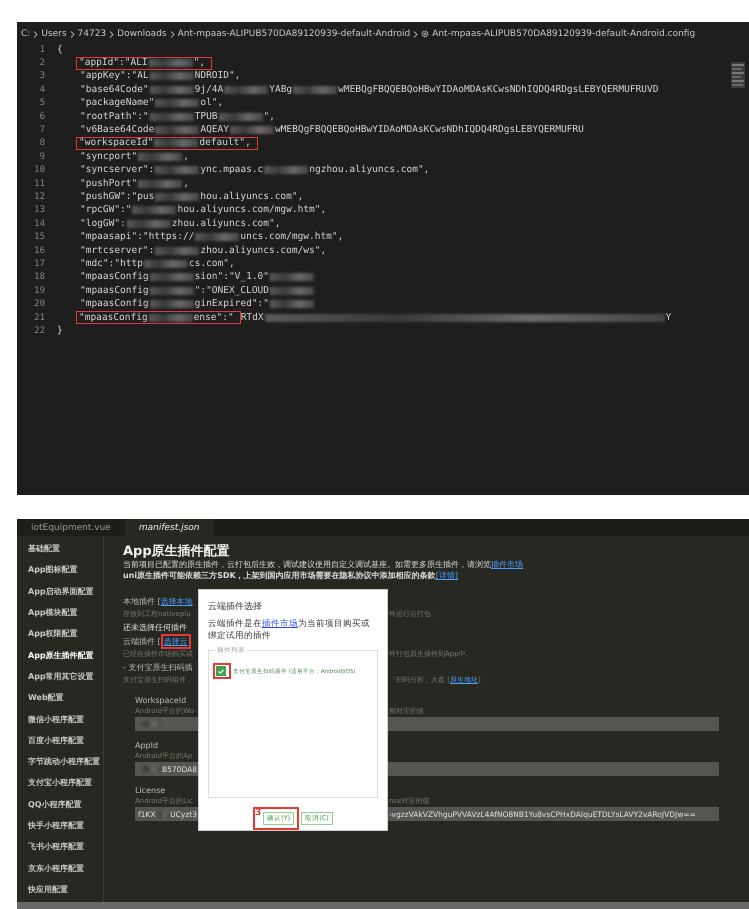  What do you see at coordinates (231, 291) in the screenshot?
I see `code-text: ":"ONEX_CLOUD` at bounding box center [231, 291].